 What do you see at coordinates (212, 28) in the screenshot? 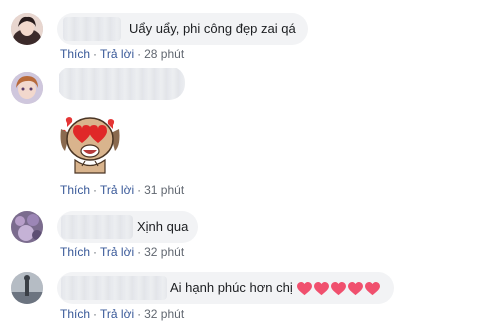
I see `comment-text: Uẩy uẩy, phi công đẹp zai qá` at bounding box center [212, 28].